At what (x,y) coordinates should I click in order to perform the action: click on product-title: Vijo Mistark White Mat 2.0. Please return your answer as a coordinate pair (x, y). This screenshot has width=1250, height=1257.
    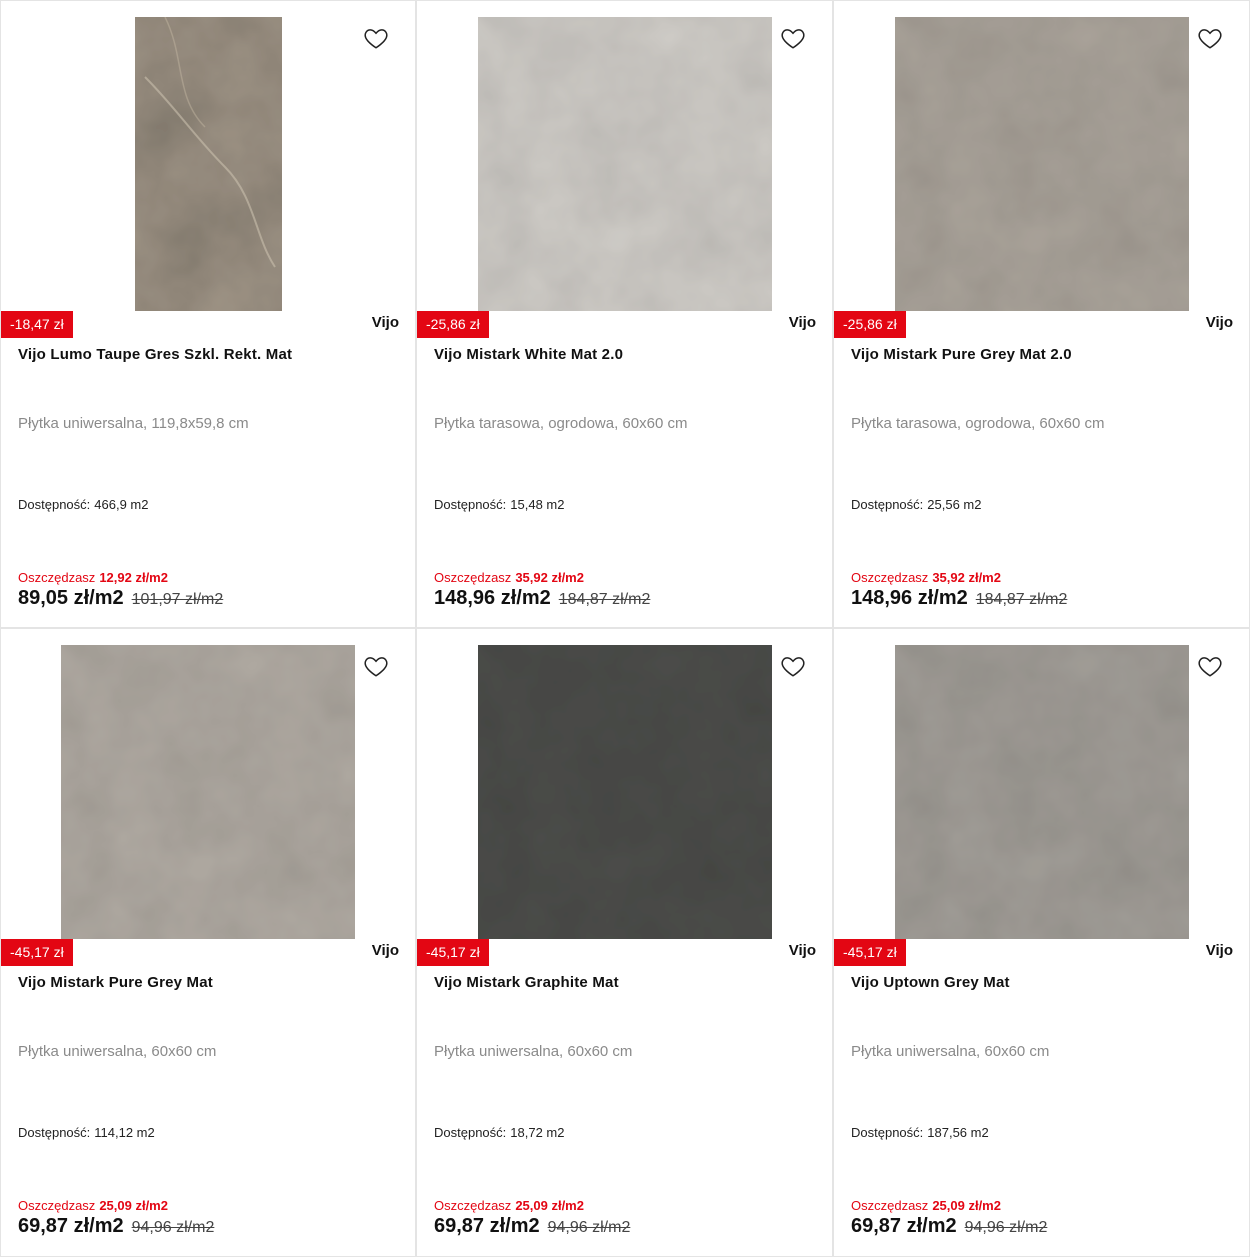
    Looking at the image, I should click on (627, 354).